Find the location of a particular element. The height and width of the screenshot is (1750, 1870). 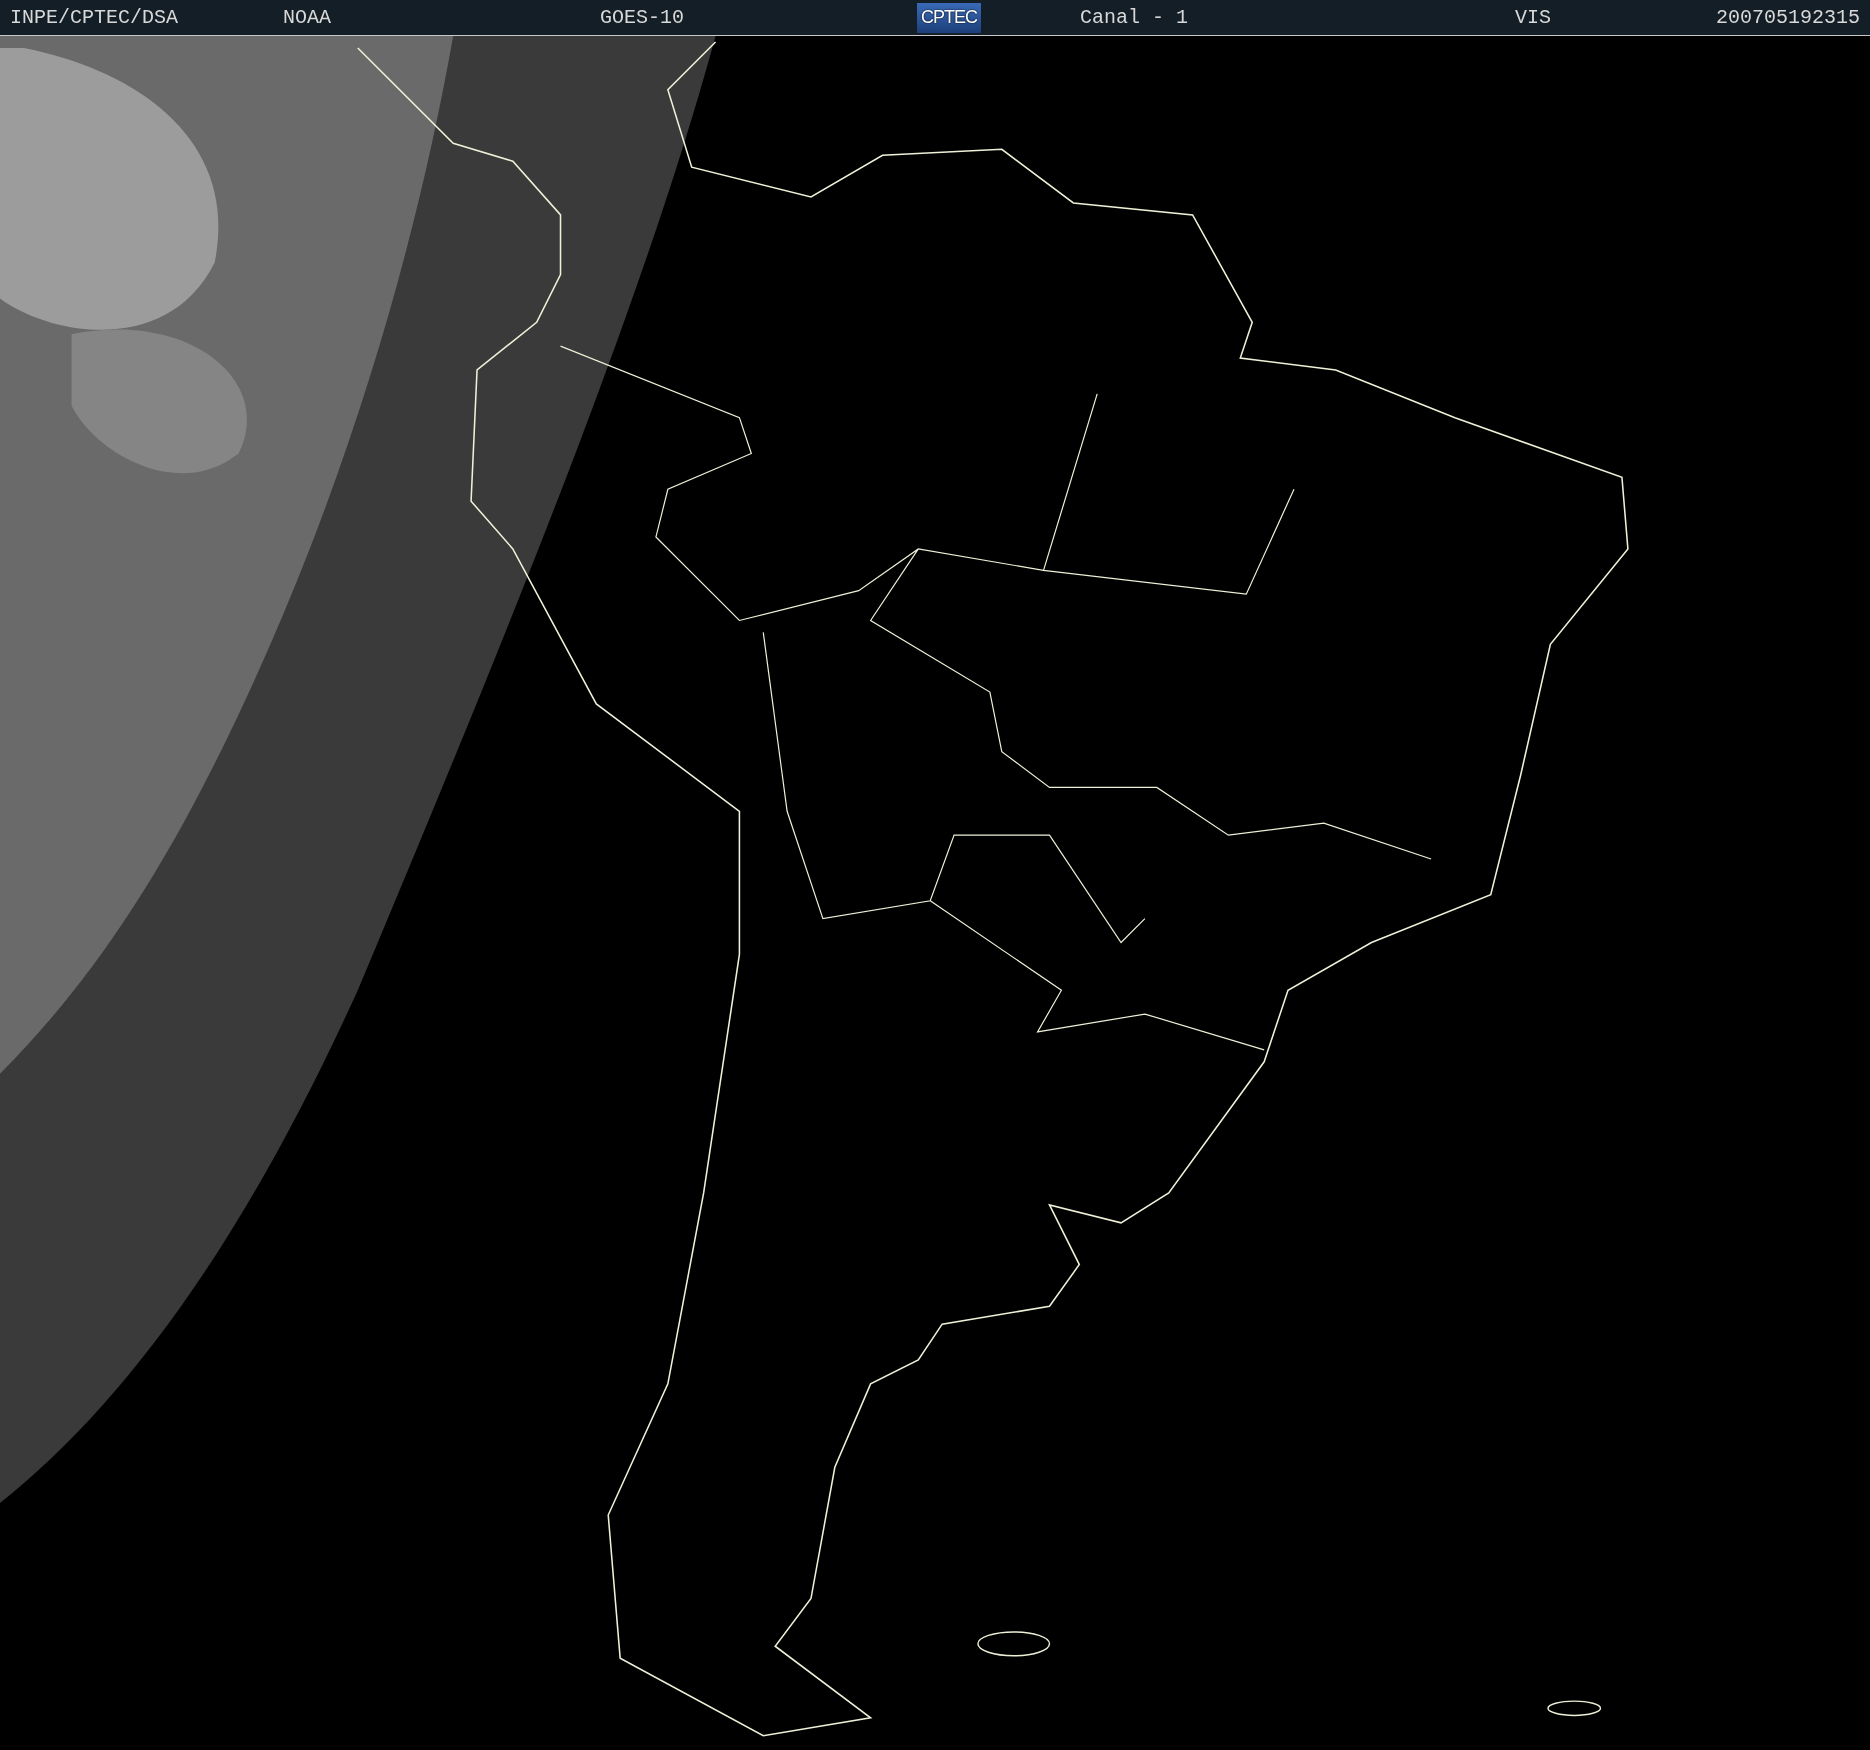

agency-label: INPE/CPTEC/DSA is located at coordinates (94, 17).